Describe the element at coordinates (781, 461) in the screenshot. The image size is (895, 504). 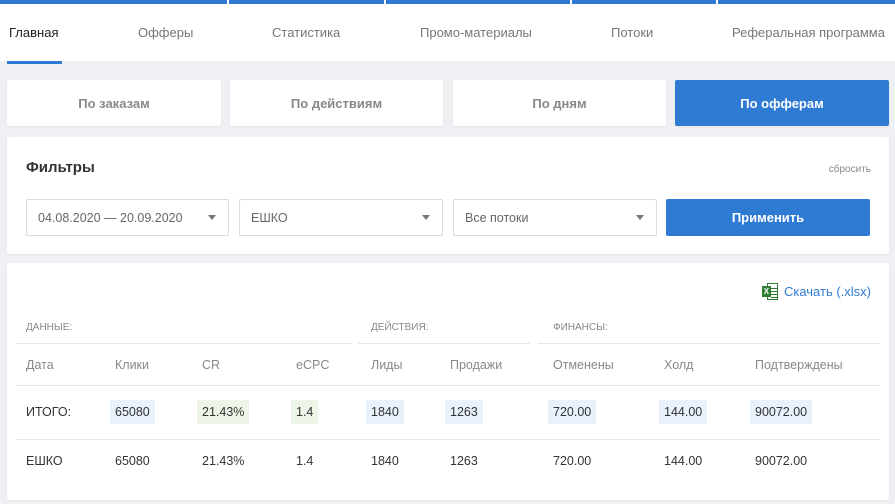
I see `row-confirmed: 90072.00` at that location.